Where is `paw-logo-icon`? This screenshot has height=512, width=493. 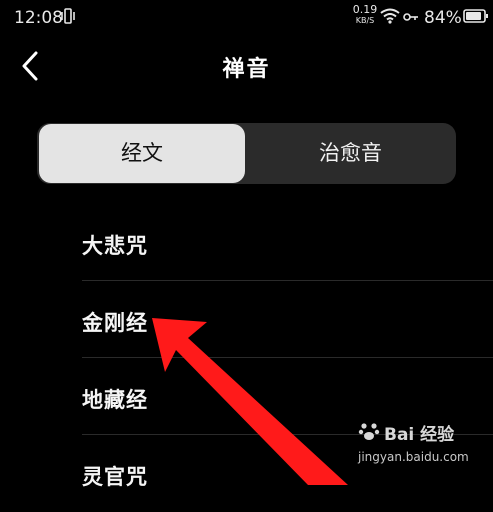 paw-logo-icon is located at coordinates (369, 431).